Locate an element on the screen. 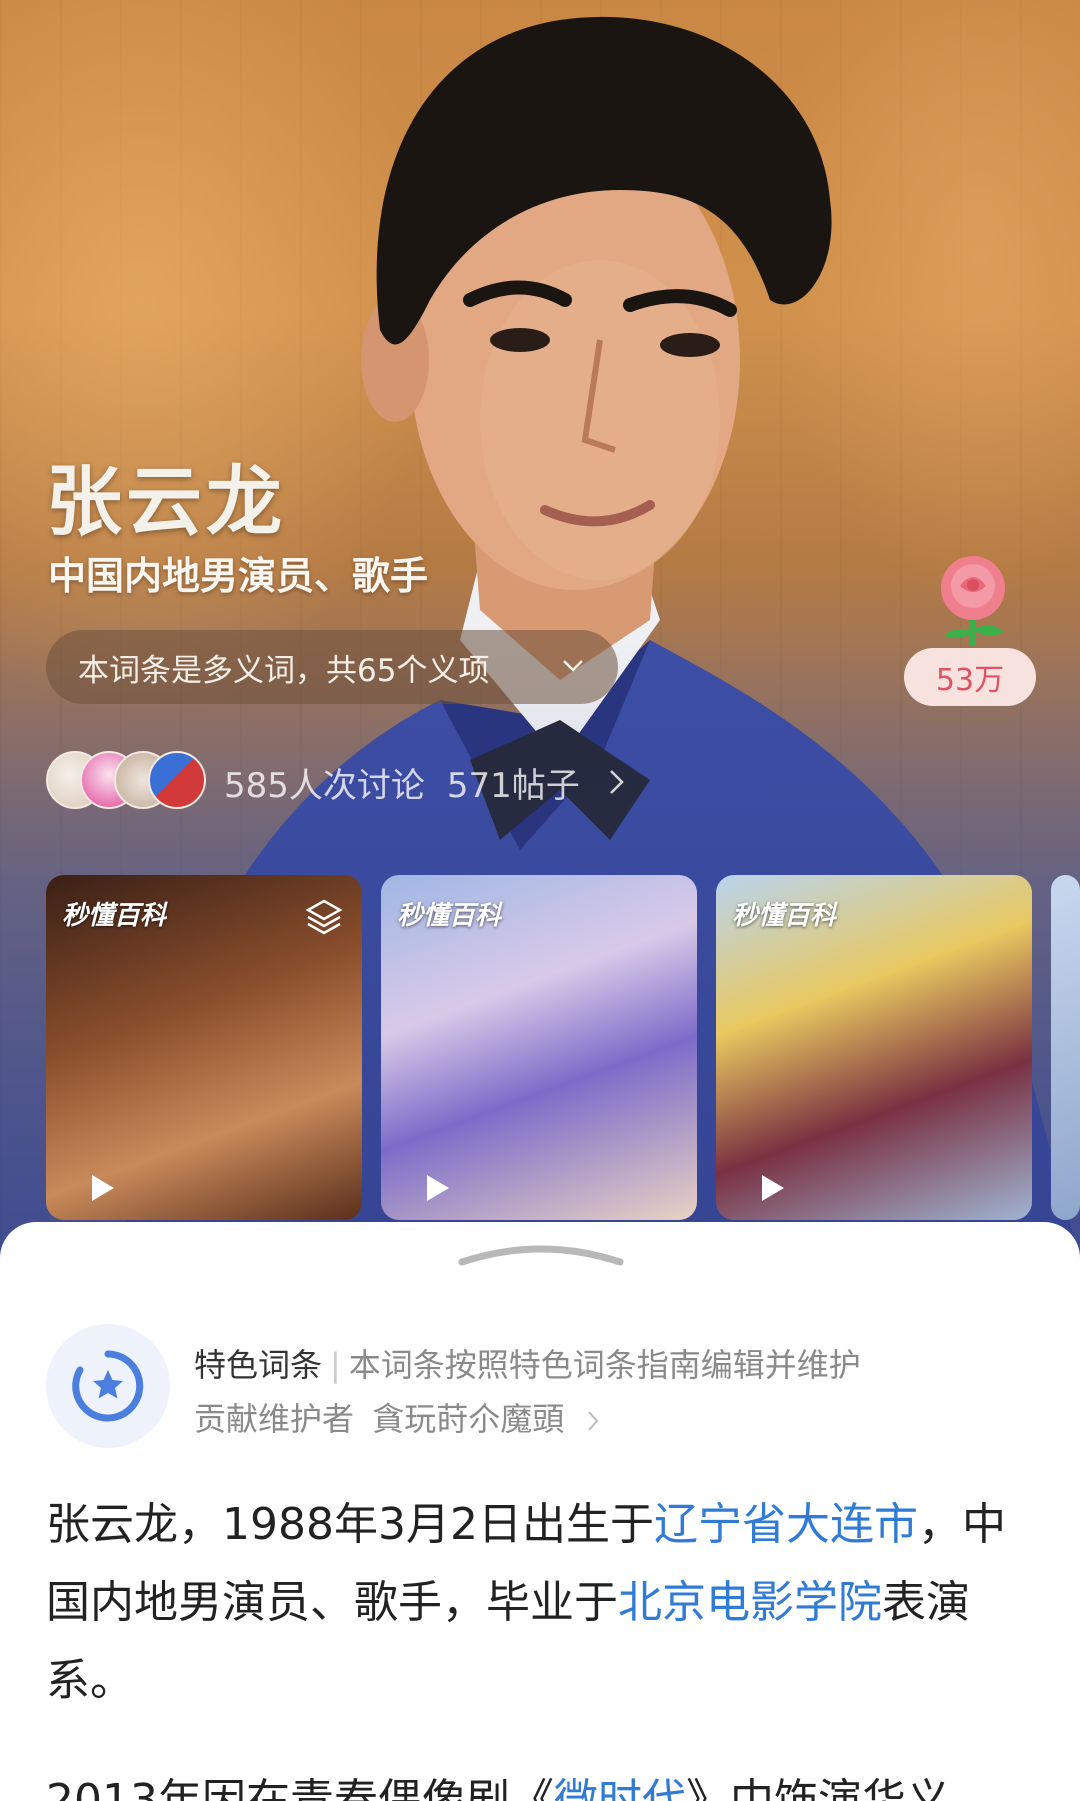 This screenshot has height=1801, width=1080. polysemy-label: 本词条是多义词，共65个义项 is located at coordinates (284, 670).